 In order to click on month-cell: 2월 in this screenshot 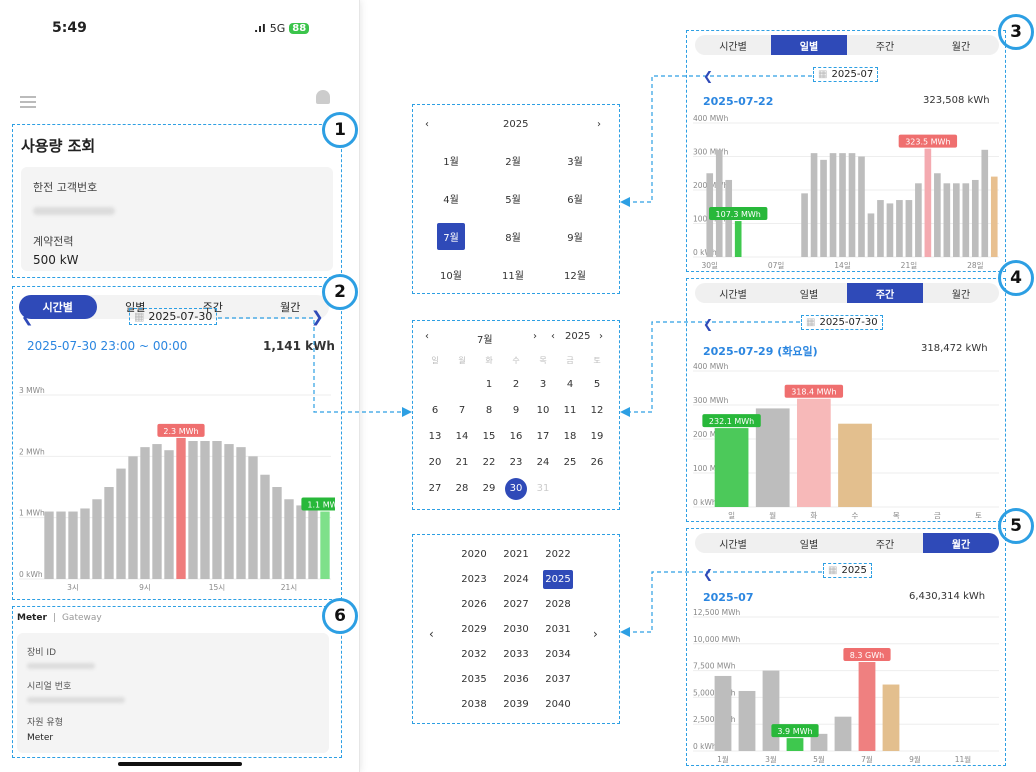, I will do `click(513, 160)`.